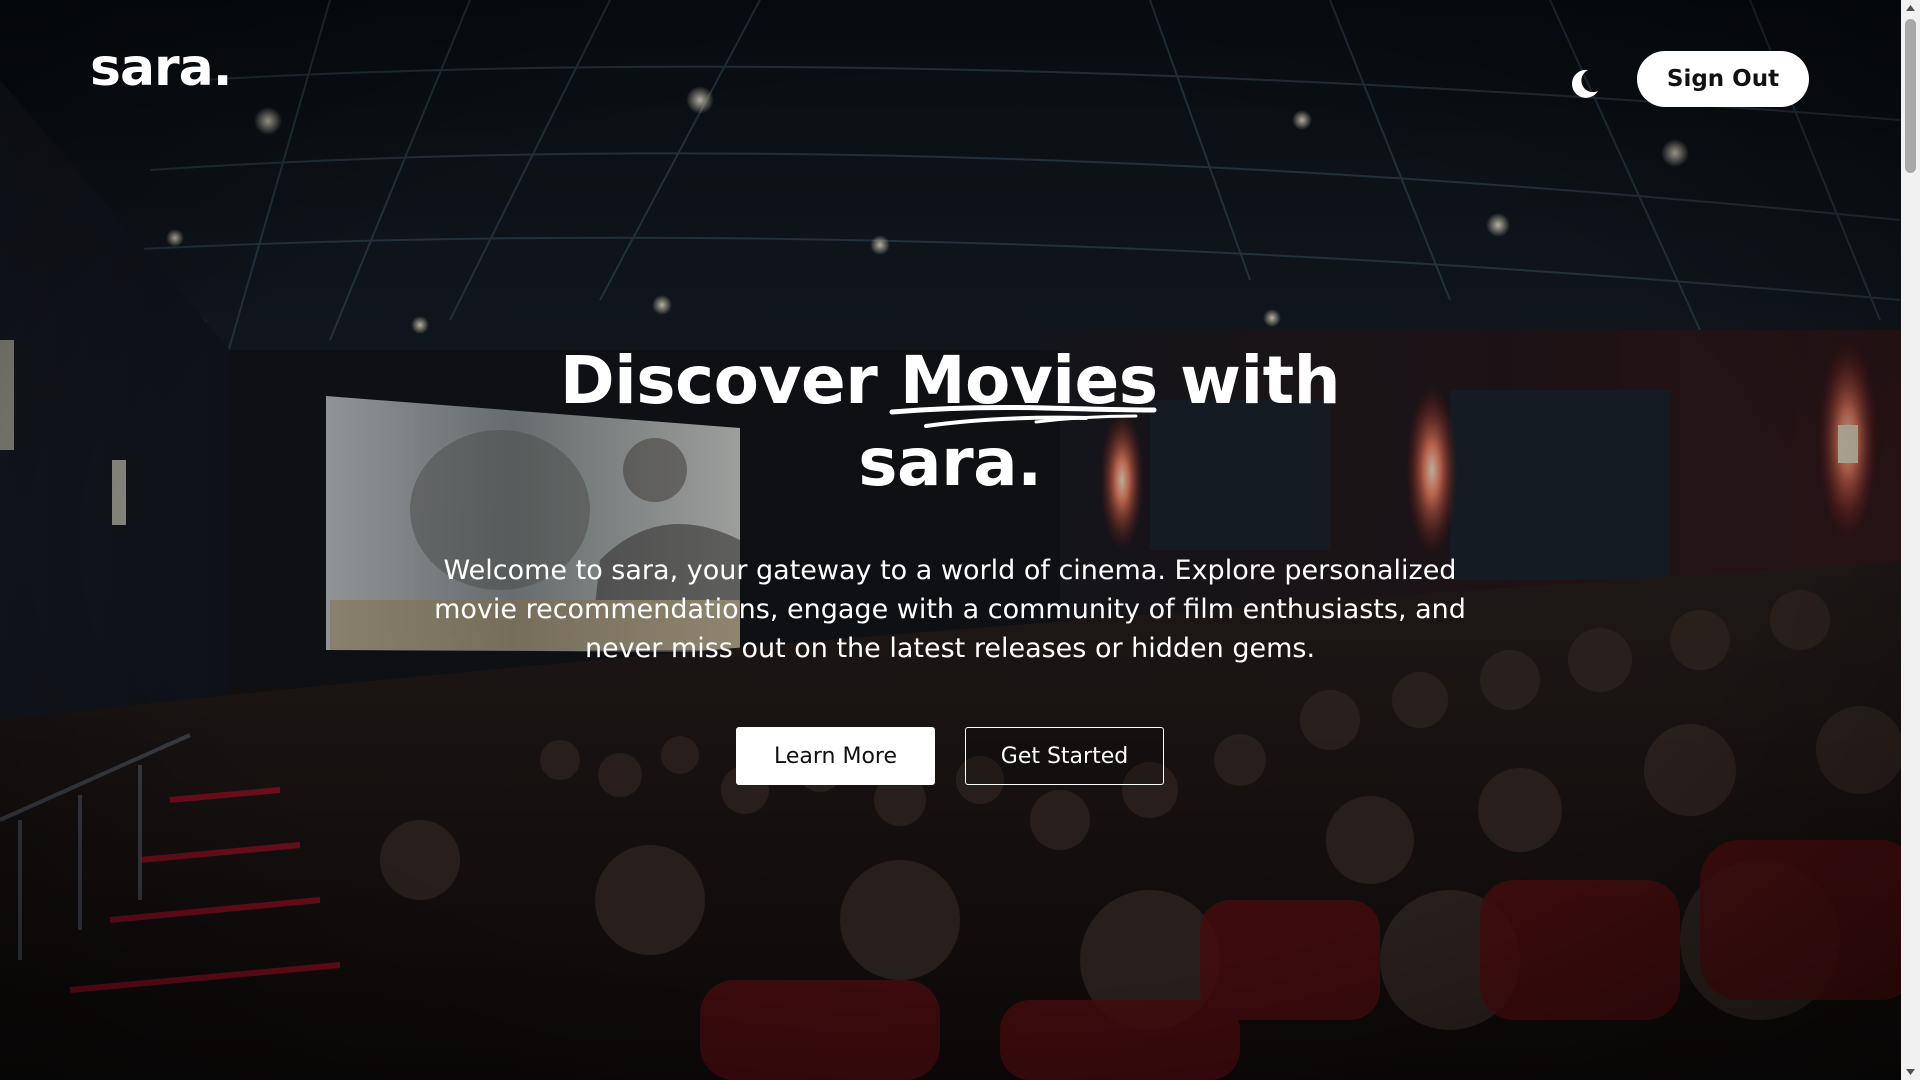 The height and width of the screenshot is (1080, 1920). I want to click on site-logo: sara., so click(161, 68).